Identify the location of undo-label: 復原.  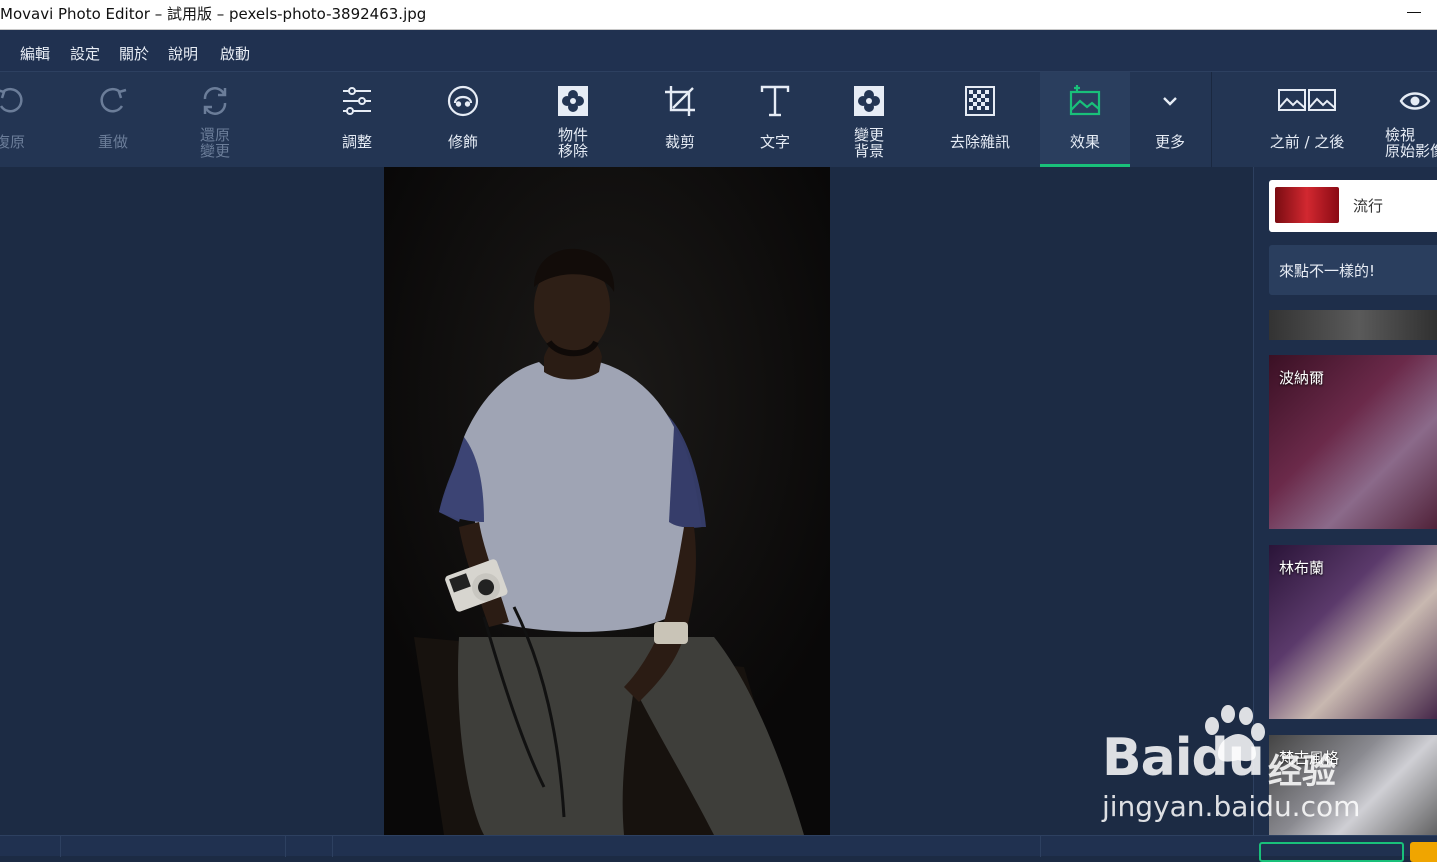
(12, 142).